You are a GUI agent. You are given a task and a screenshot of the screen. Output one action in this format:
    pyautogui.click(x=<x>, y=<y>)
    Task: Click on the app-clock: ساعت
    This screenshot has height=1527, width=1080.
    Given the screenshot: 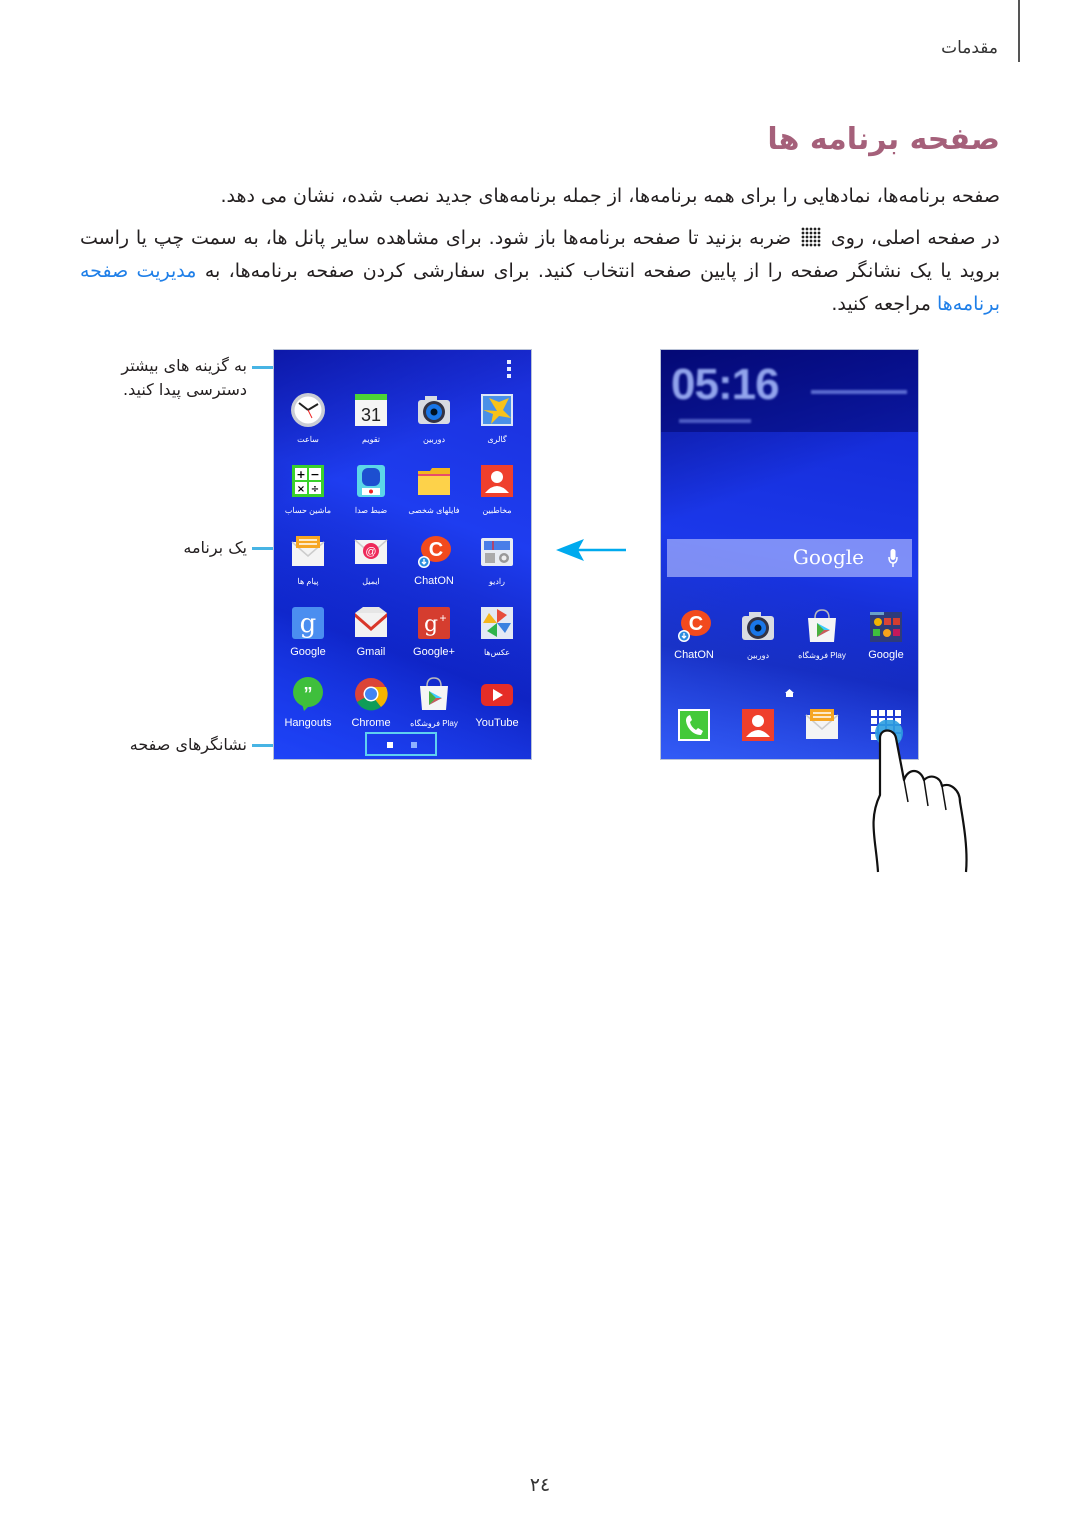 What is the action you would take?
    pyautogui.click(x=308, y=418)
    